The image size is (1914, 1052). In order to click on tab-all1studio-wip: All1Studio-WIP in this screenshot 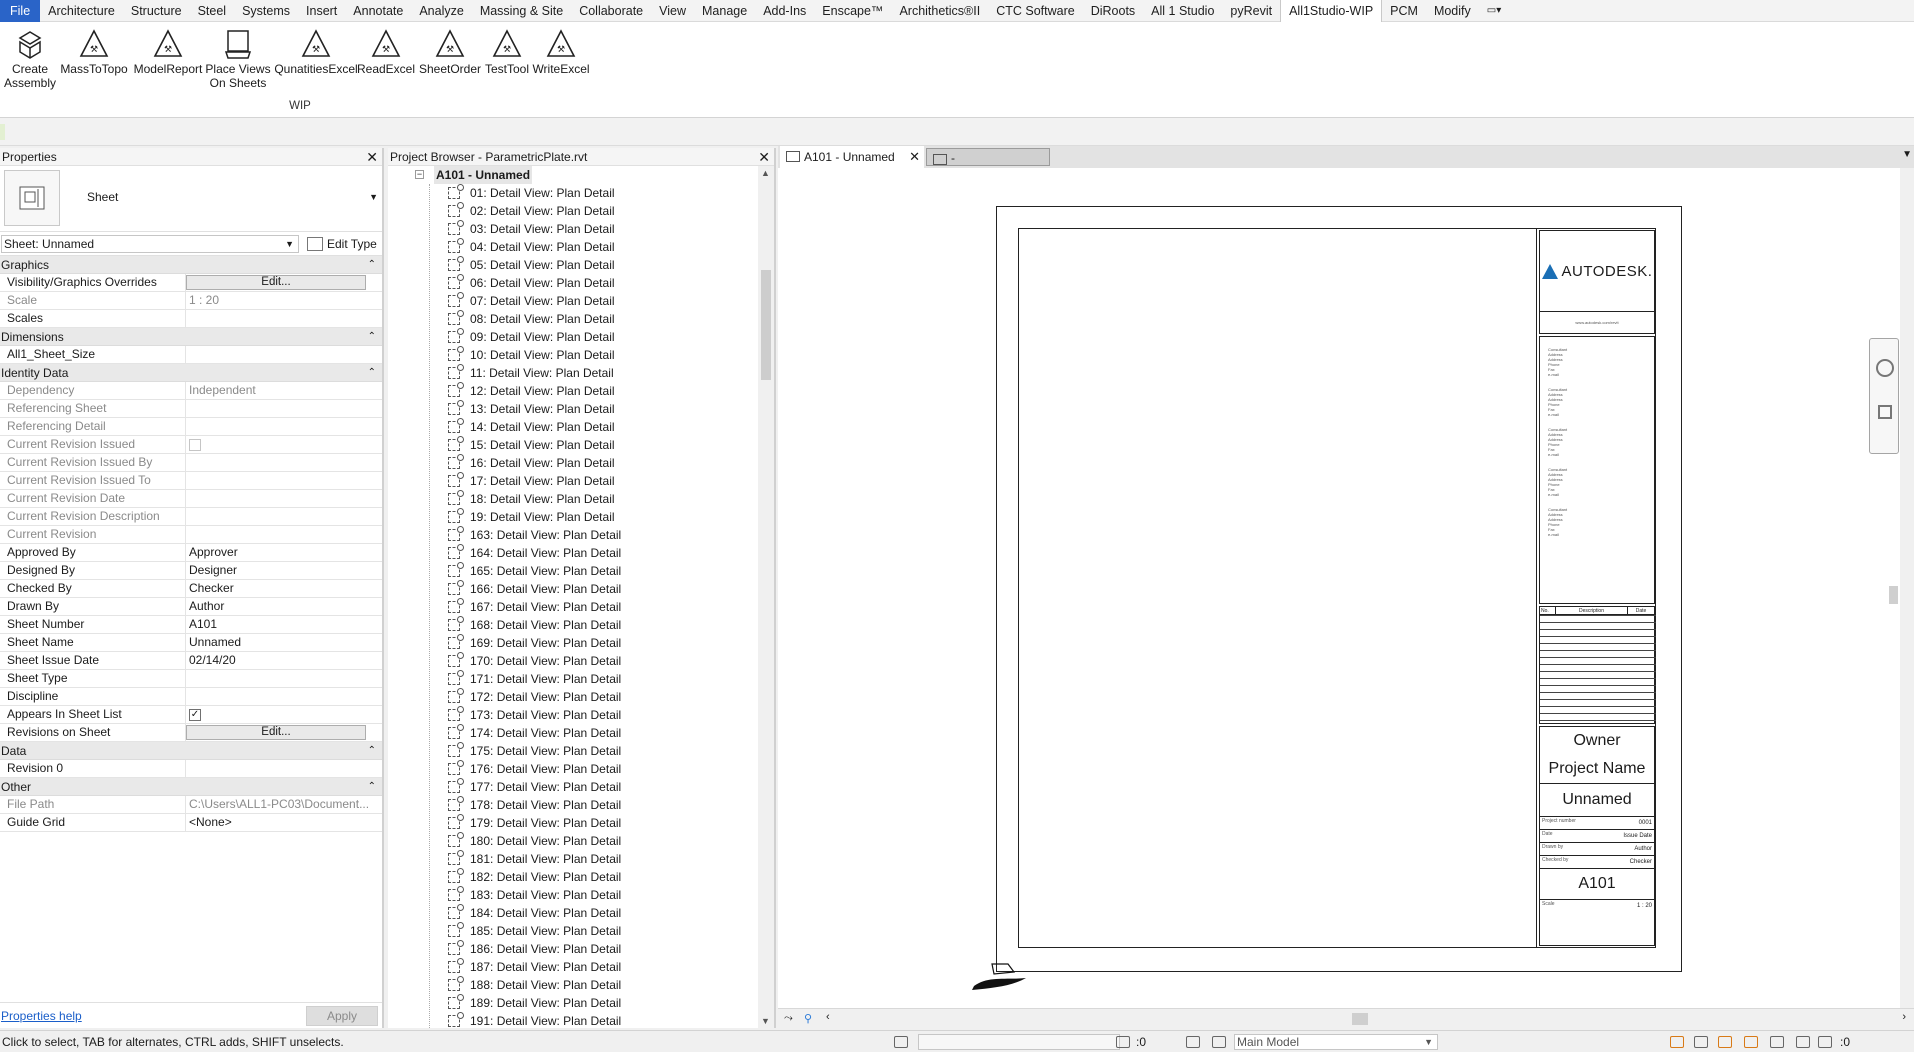, I will do `click(1331, 11)`.